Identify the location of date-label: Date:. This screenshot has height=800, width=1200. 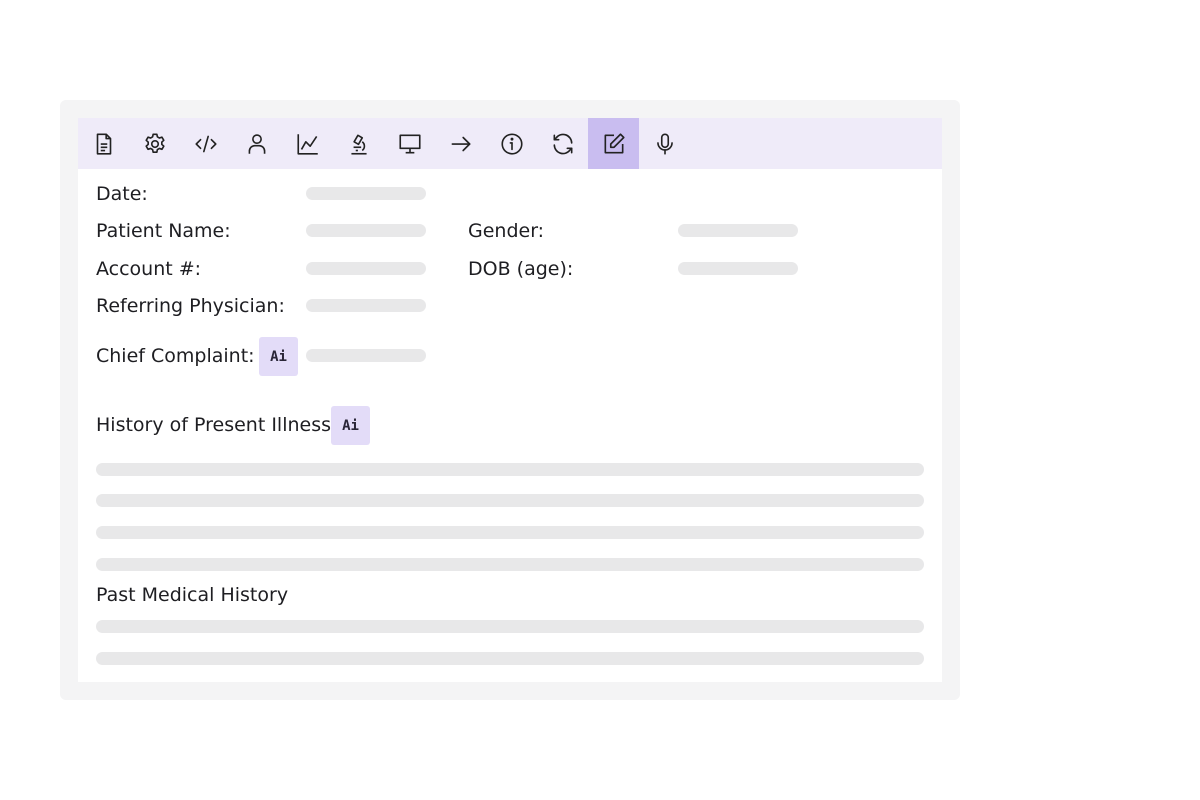
(122, 194).